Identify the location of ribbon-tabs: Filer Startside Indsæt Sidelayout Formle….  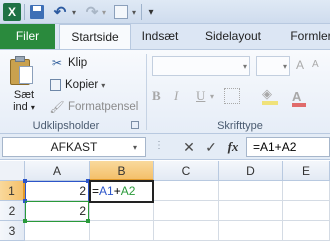
(165, 37).